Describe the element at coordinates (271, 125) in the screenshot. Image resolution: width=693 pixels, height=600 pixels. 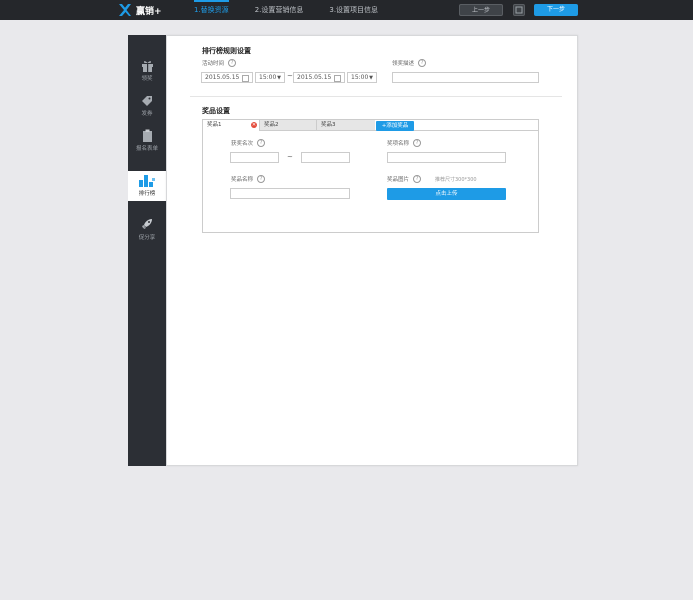
I see `tab-label: 奖品2` at that location.